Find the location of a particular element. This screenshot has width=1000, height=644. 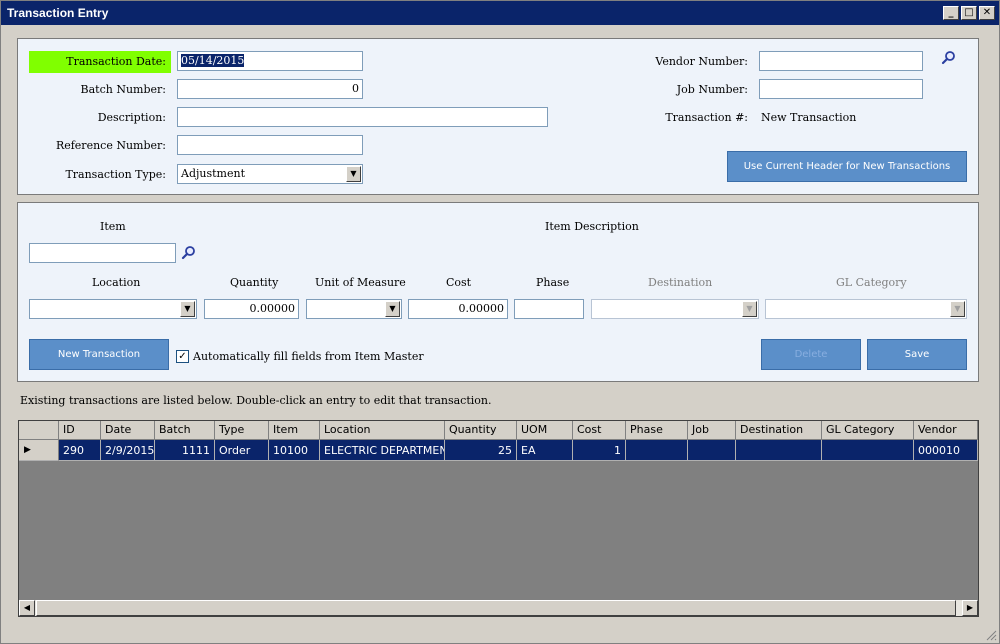

scroll-right-icon: ▶ is located at coordinates (970, 608).